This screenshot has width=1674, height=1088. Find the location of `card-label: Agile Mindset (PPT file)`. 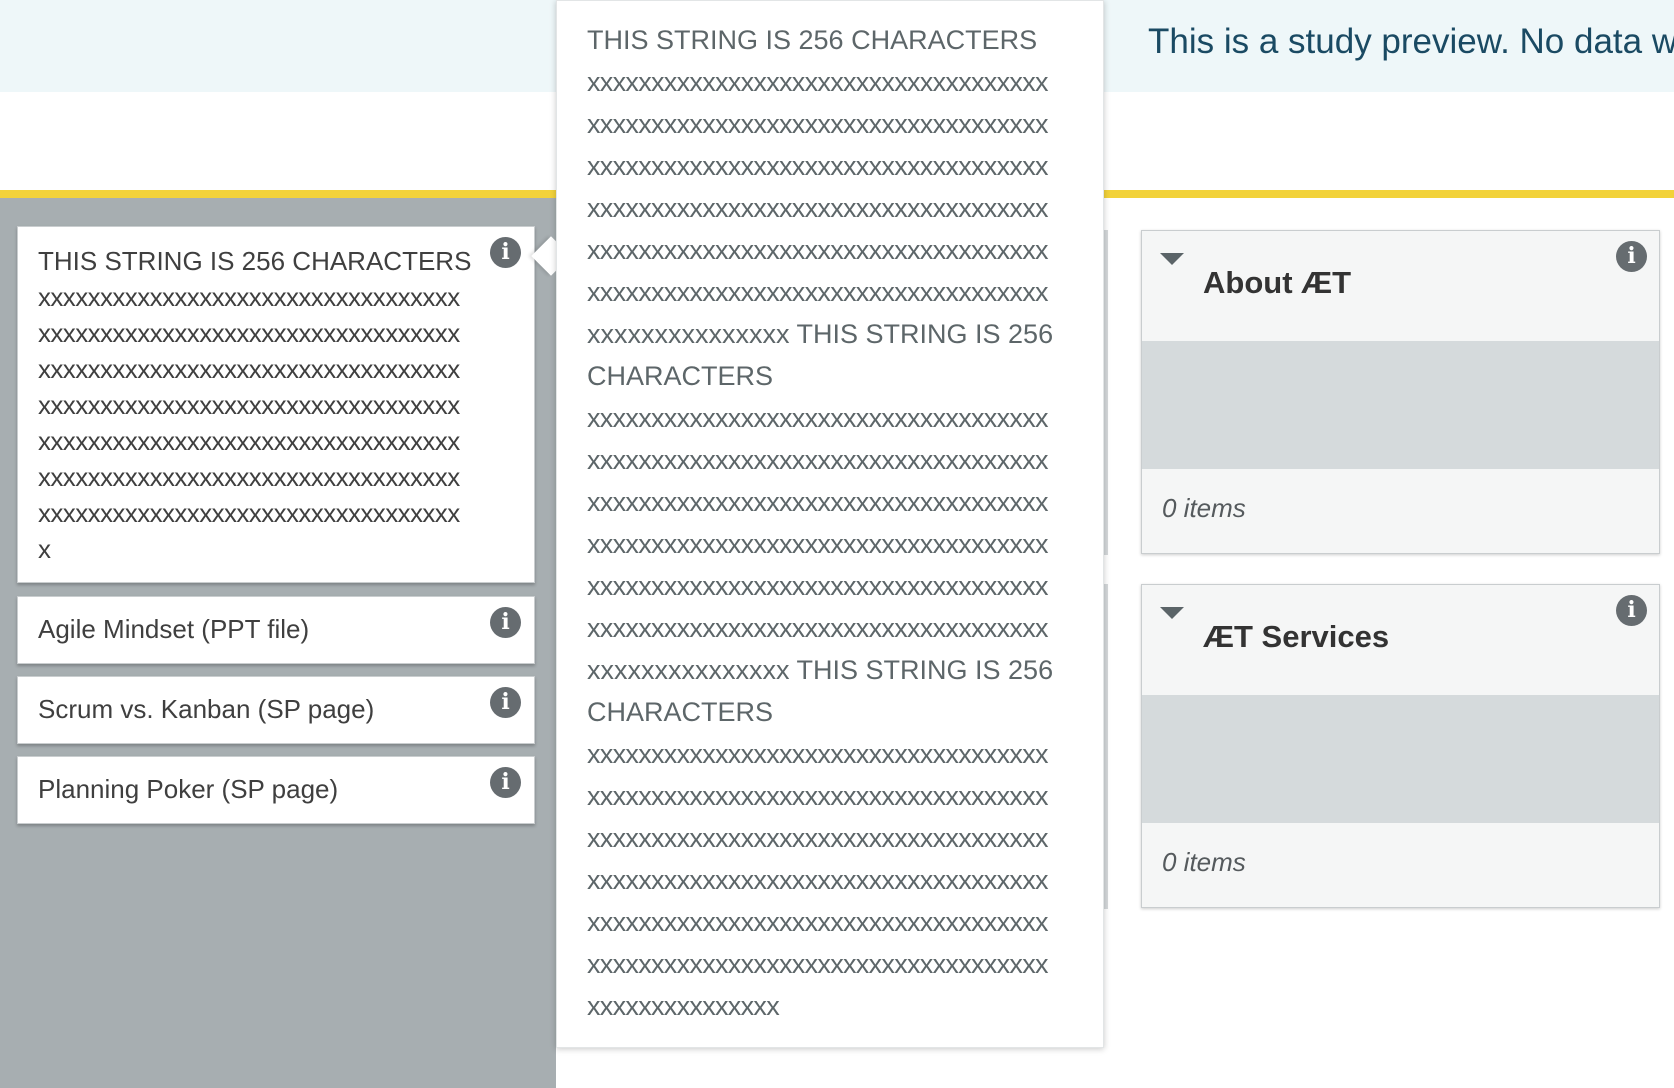

card-label: Agile Mindset (PPT file) is located at coordinates (174, 629).